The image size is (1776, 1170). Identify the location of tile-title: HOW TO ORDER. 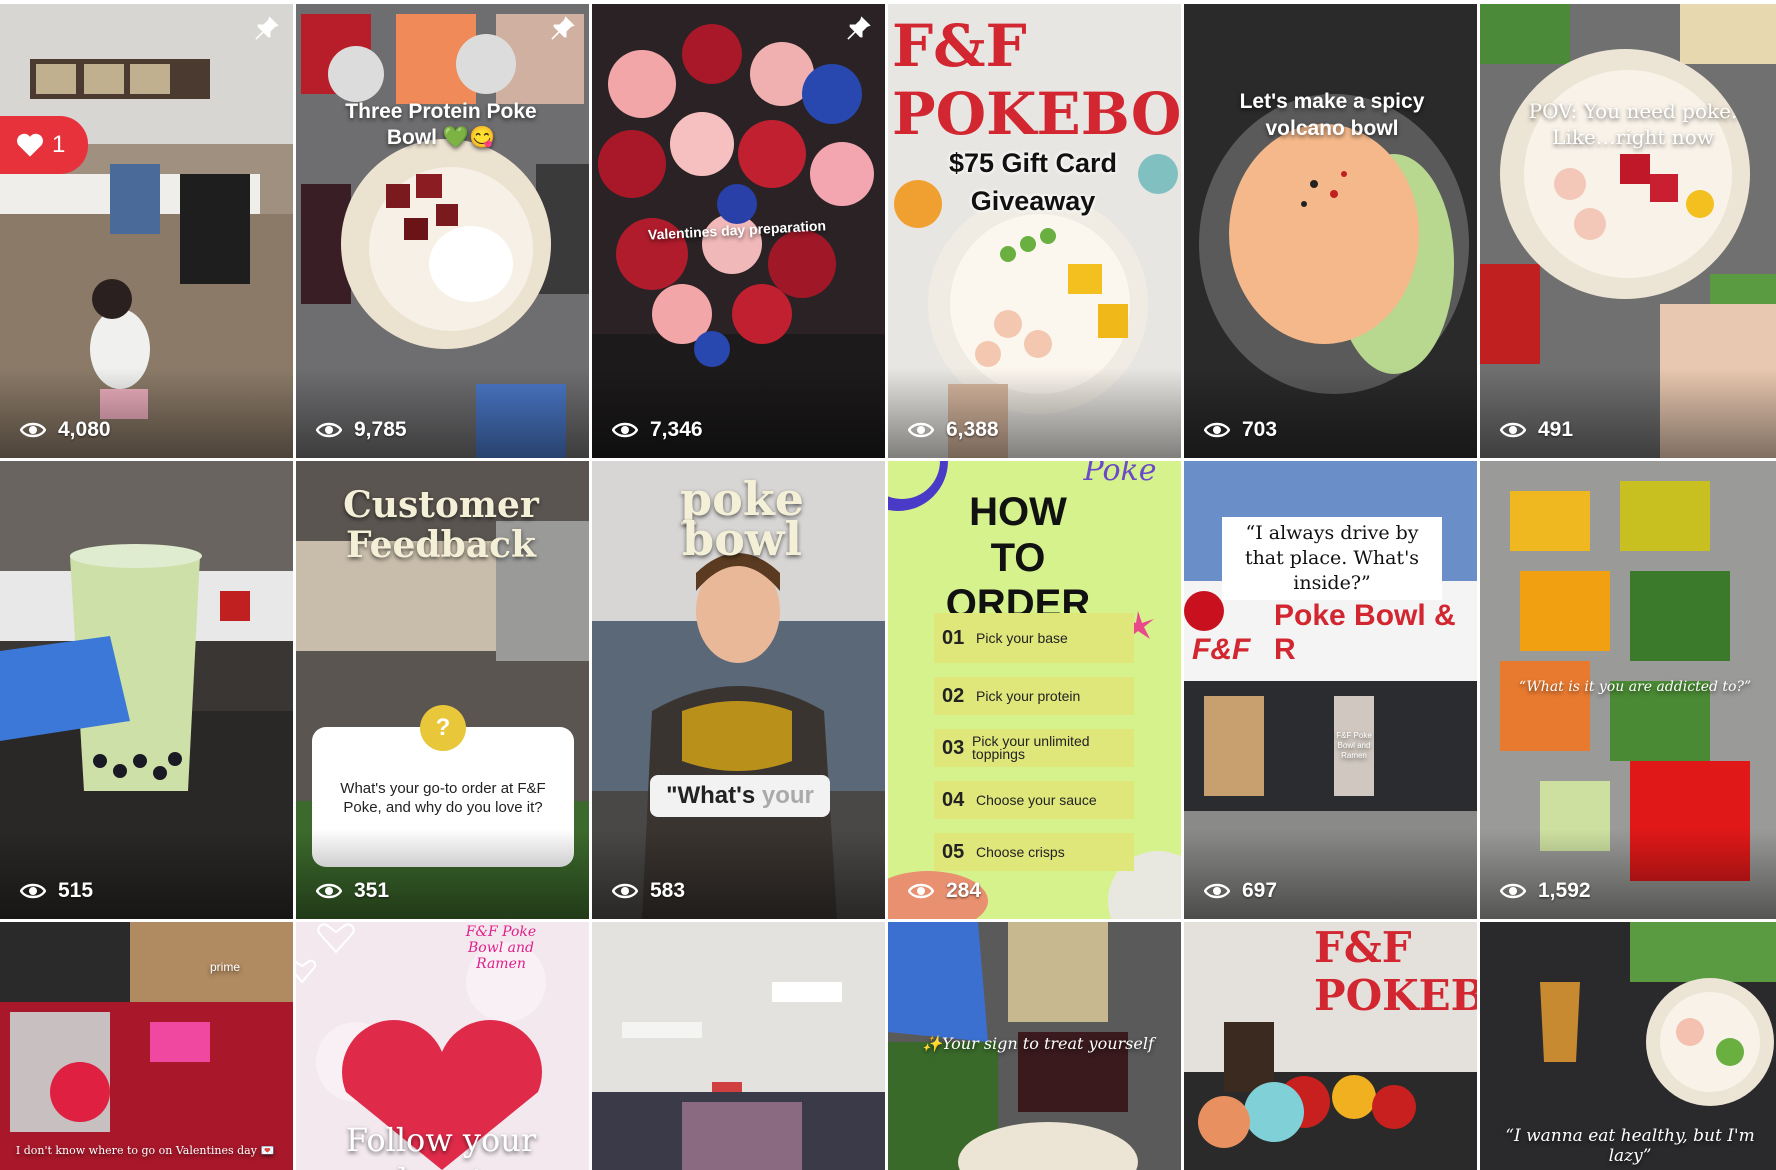
(1018, 558).